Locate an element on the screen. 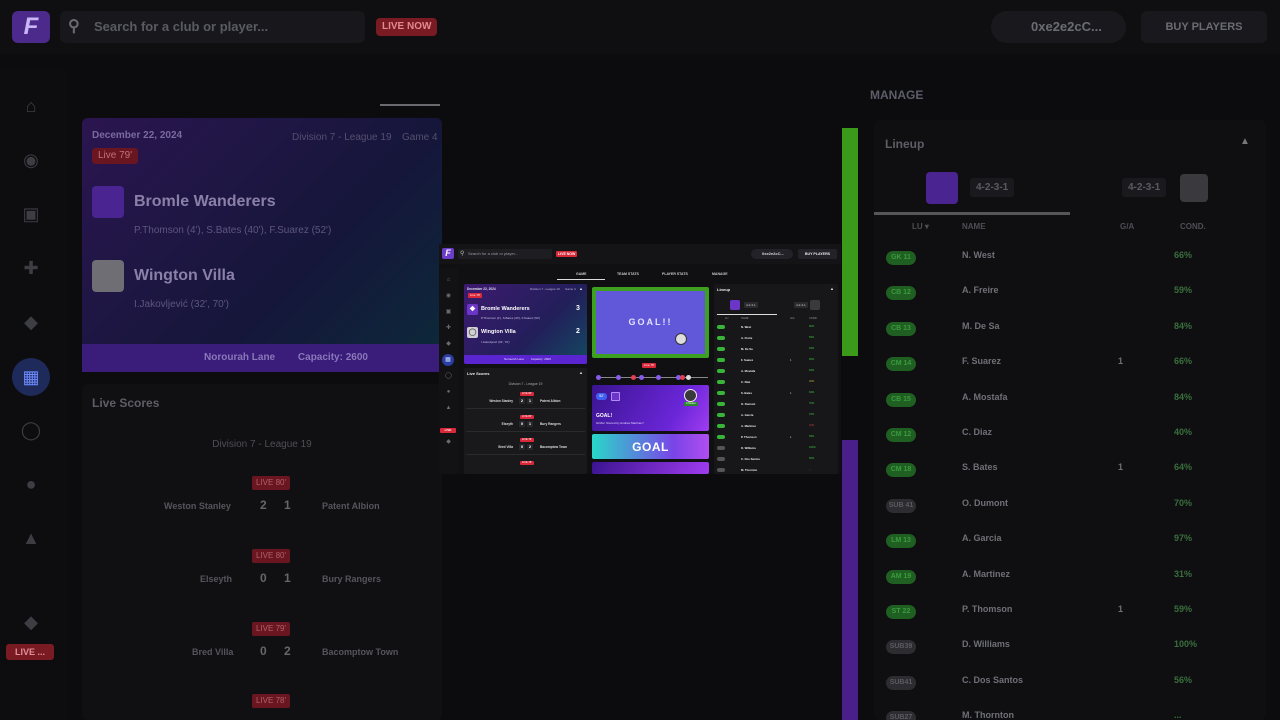 This screenshot has height=720, width=1280. bg-stadium: Norourah Lane is located at coordinates (240, 357).